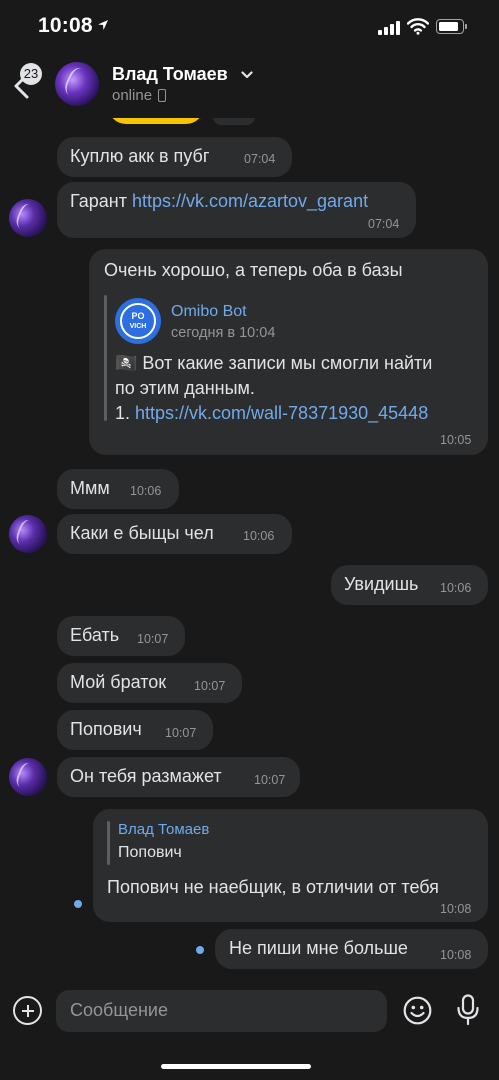 The width and height of the screenshot is (499, 1080). What do you see at coordinates (142, 533) in the screenshot?
I see `message-text: Каки е быщы чел` at bounding box center [142, 533].